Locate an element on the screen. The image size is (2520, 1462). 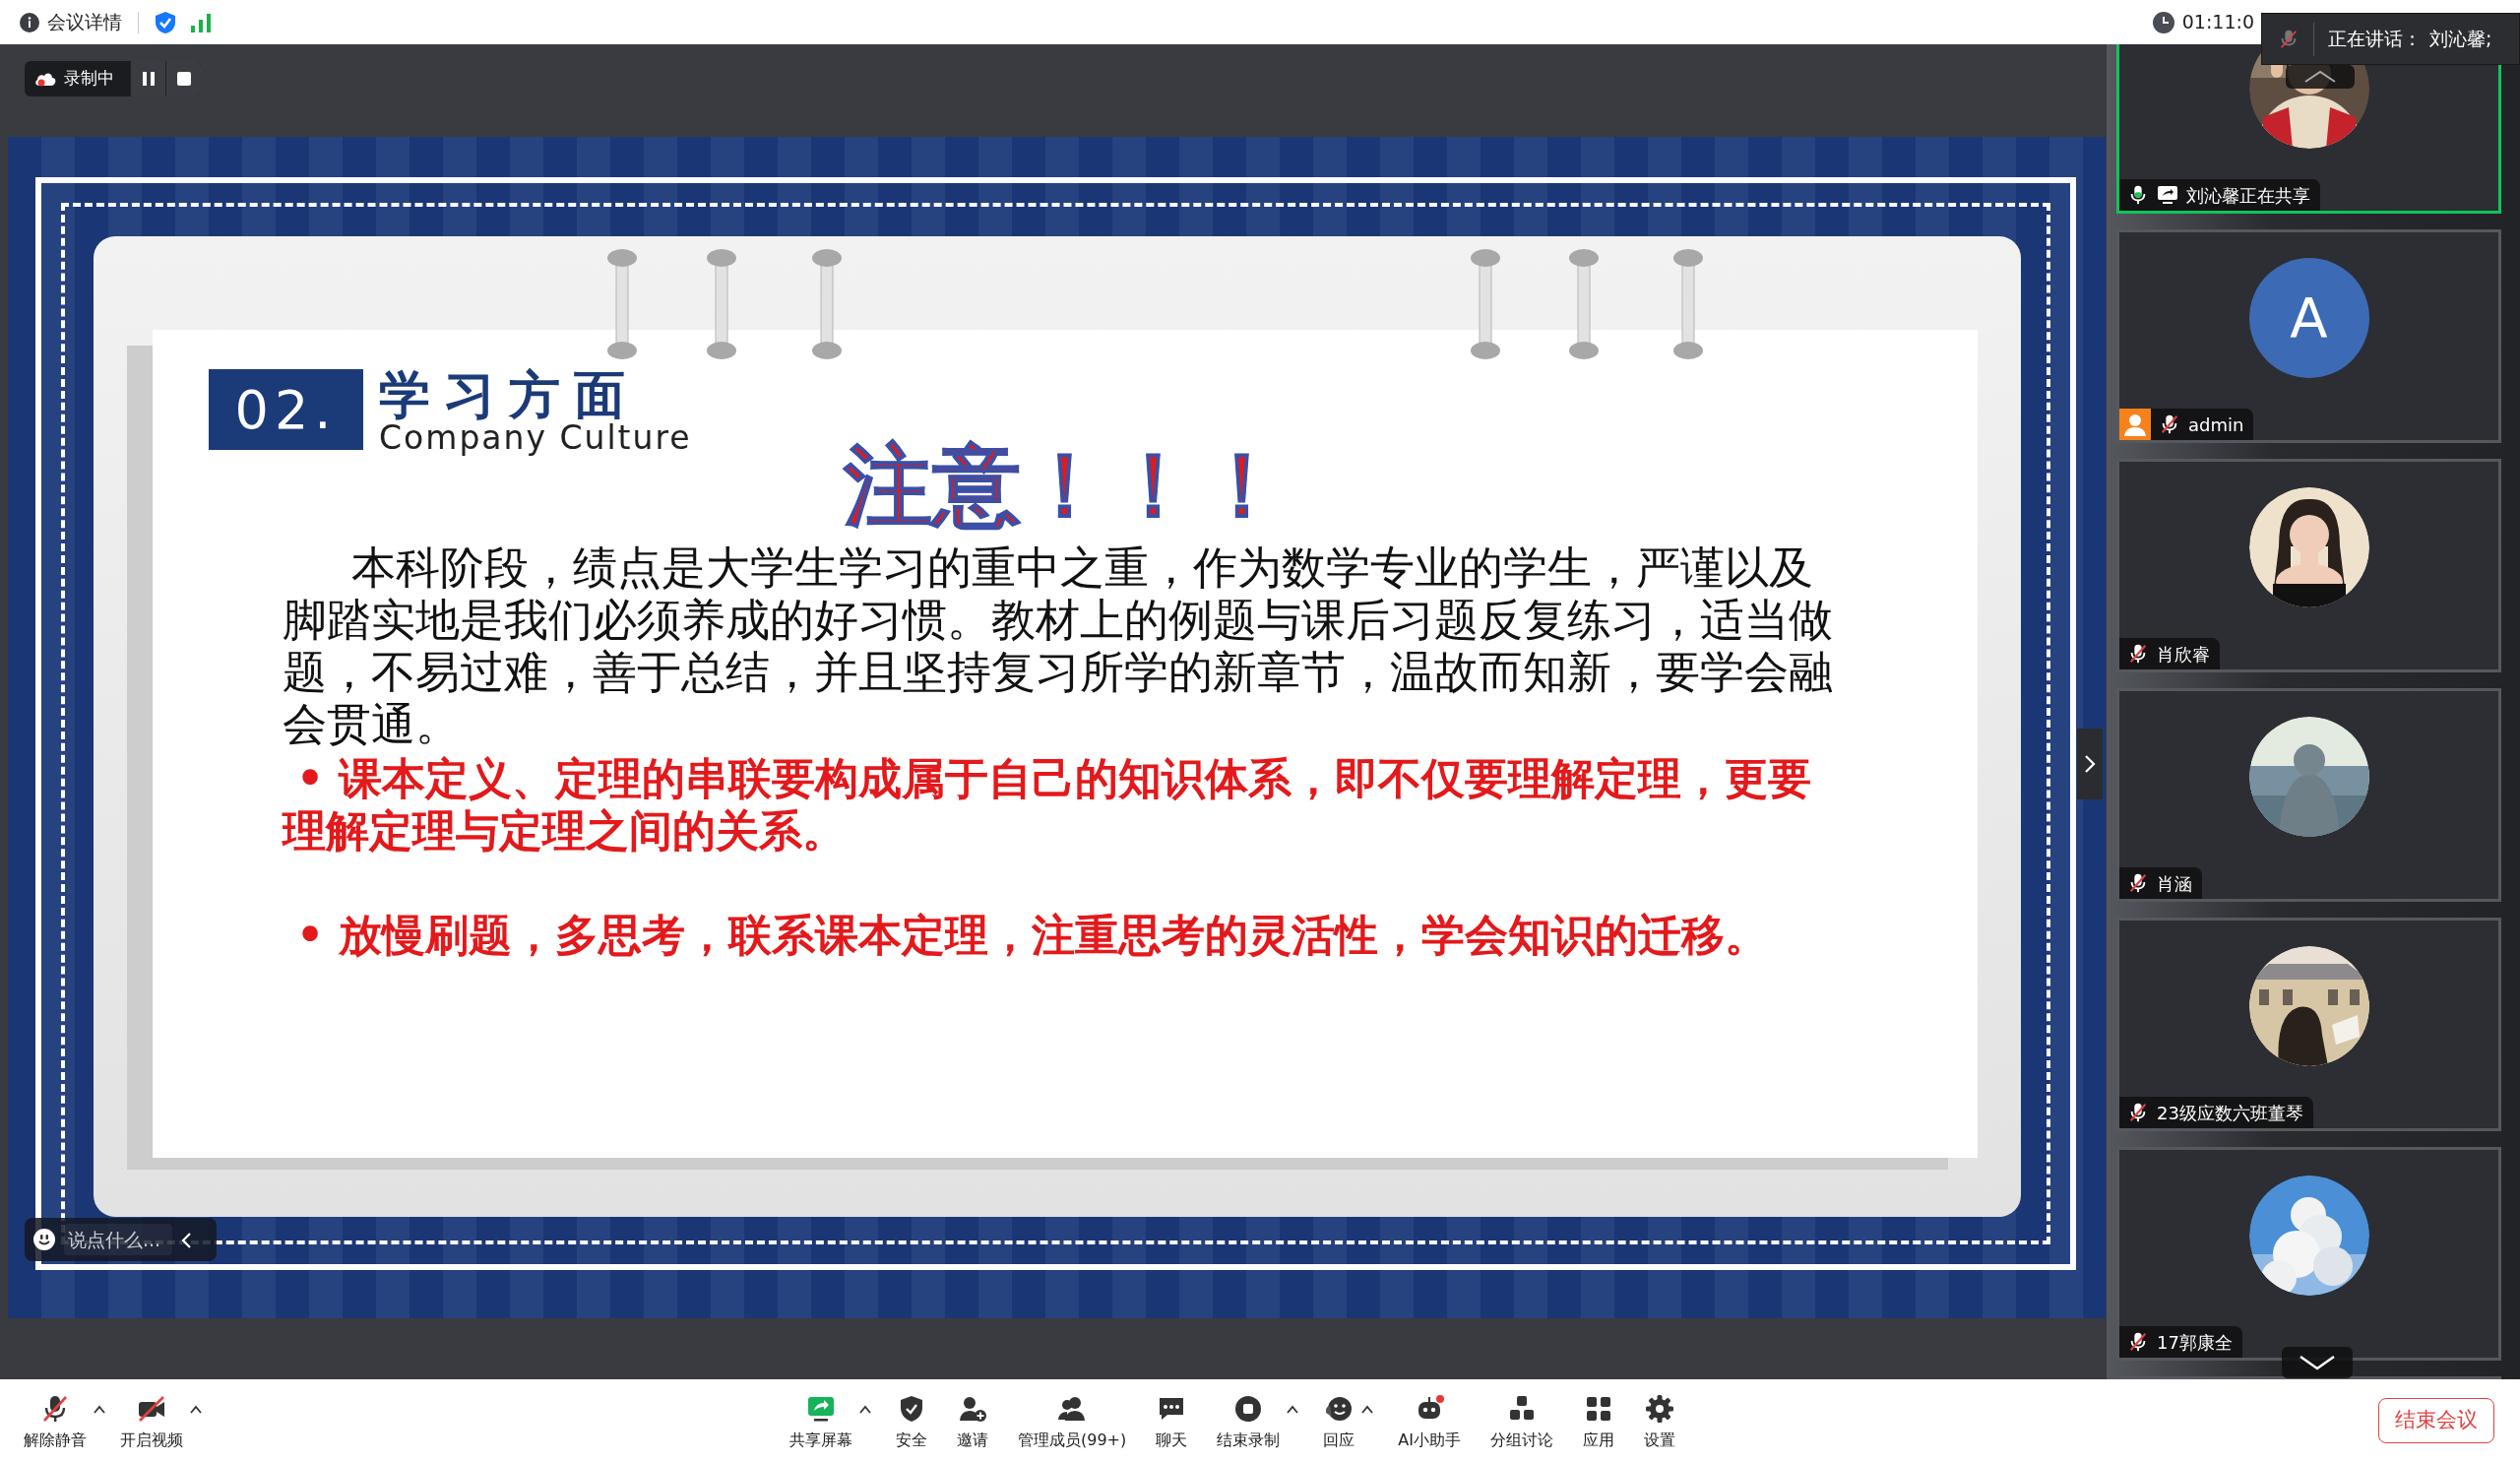
scroll-down-button is located at coordinates (2317, 1362).